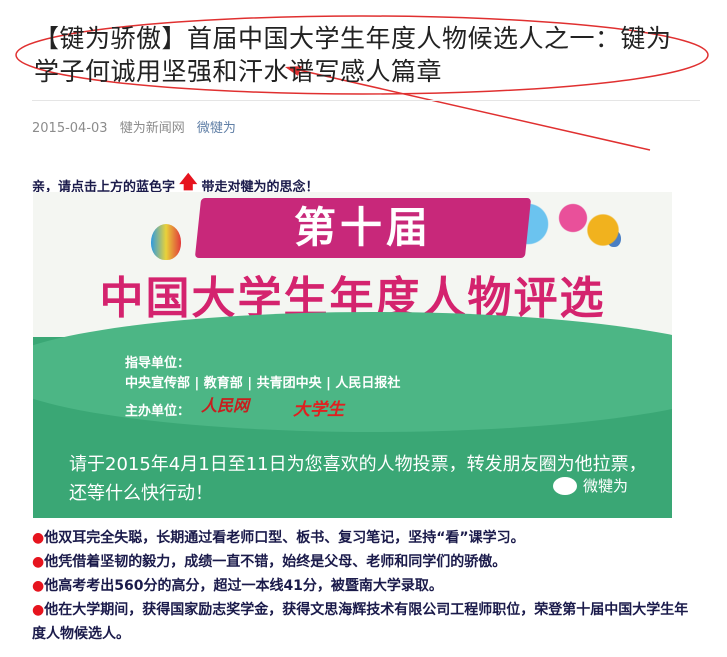 The image size is (727, 657). I want to click on title-divider, so click(366, 100).